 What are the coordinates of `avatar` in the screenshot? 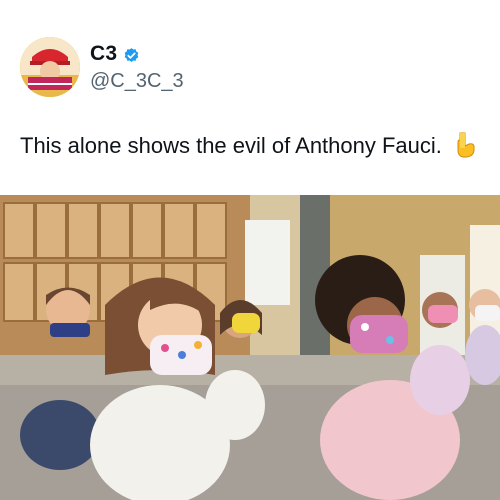 It's located at (50, 67).